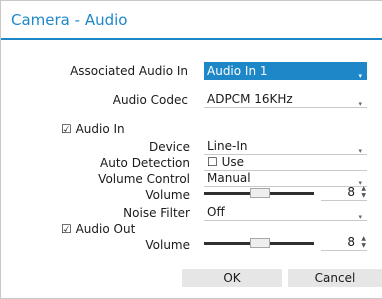 The width and height of the screenshot is (382, 299). I want to click on device-value: Line-In, so click(227, 146).